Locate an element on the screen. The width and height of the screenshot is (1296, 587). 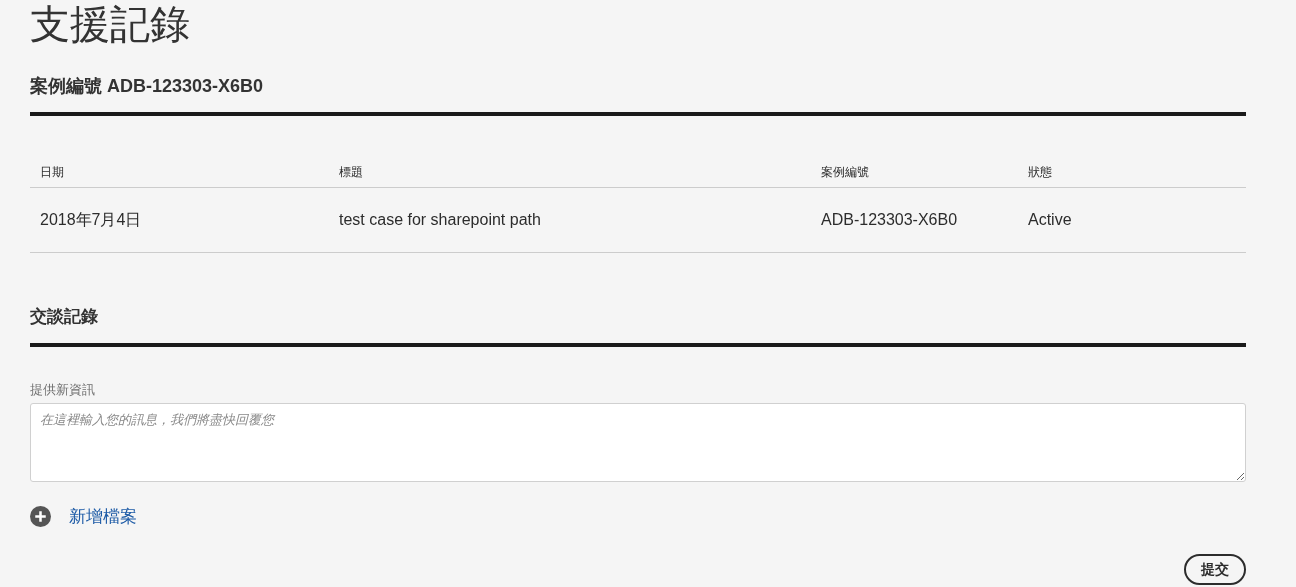
table-cell-text: test case for sharepoint path is located at coordinates (440, 220).